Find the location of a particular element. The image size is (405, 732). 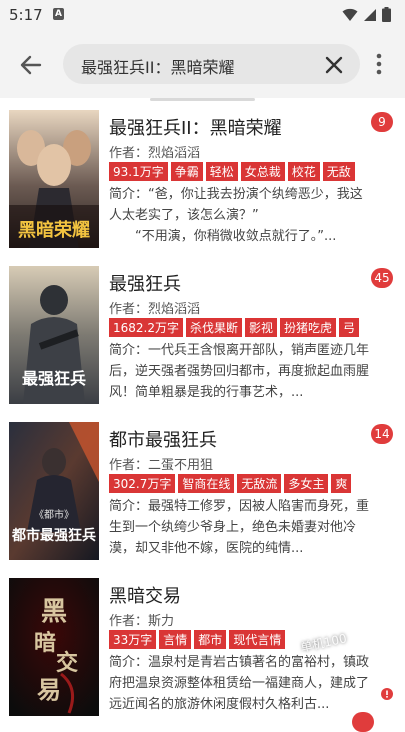

tag: 言情 is located at coordinates (175, 639).